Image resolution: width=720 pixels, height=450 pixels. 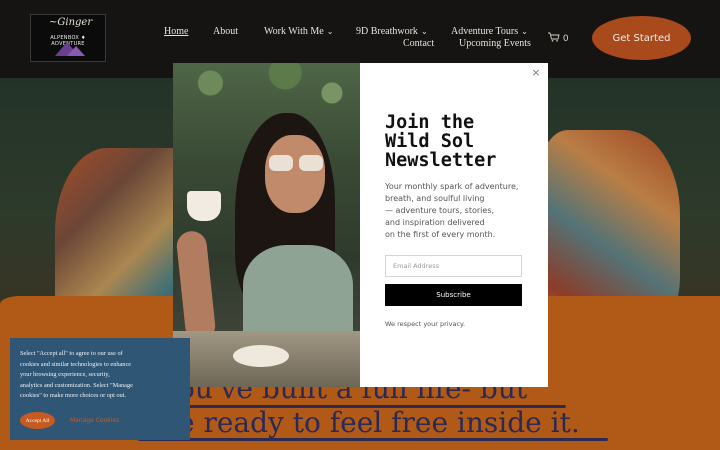 What do you see at coordinates (440, 234) in the screenshot?
I see `popup-description-line: on the first of every month.` at bounding box center [440, 234].